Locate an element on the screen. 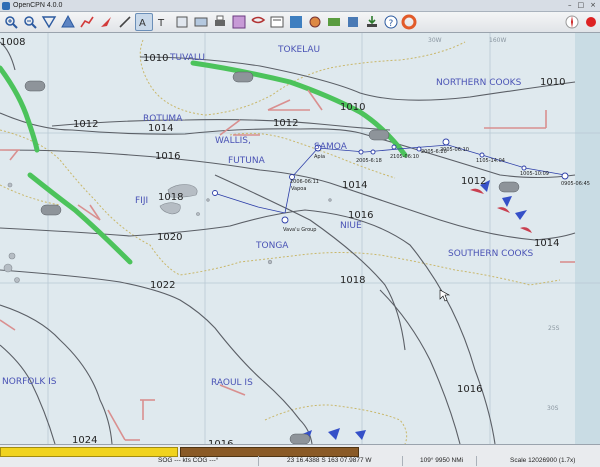 The width and height of the screenshot is (600, 467). bearing-distance-readout: 109° 9950 NMi is located at coordinates (442, 460).